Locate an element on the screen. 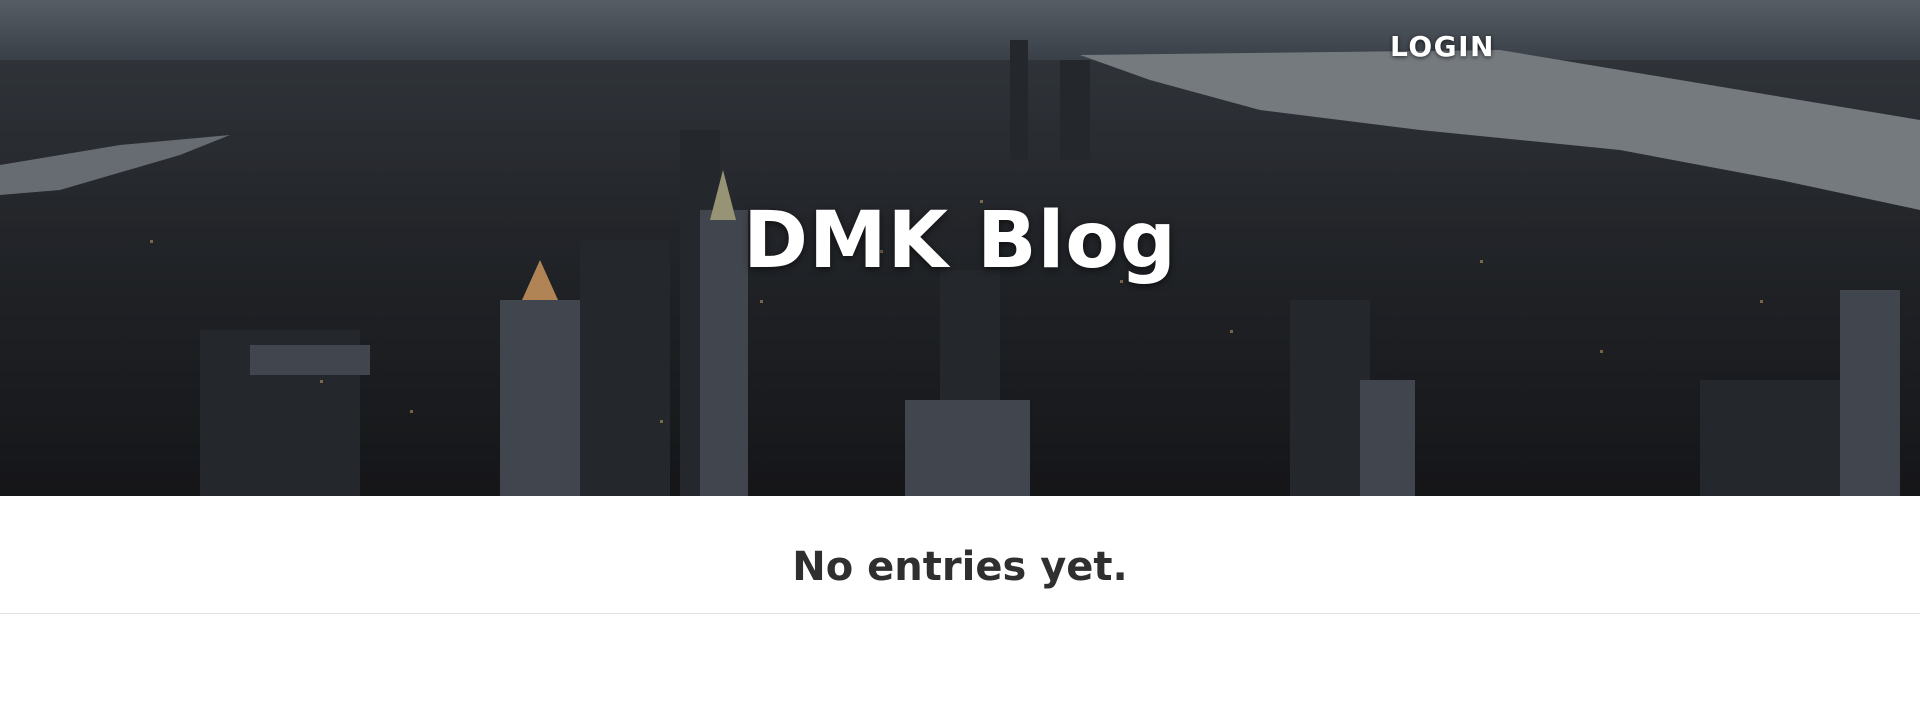 This screenshot has height=723, width=1920. empty-entries-message: No entries yet. is located at coordinates (960, 567).